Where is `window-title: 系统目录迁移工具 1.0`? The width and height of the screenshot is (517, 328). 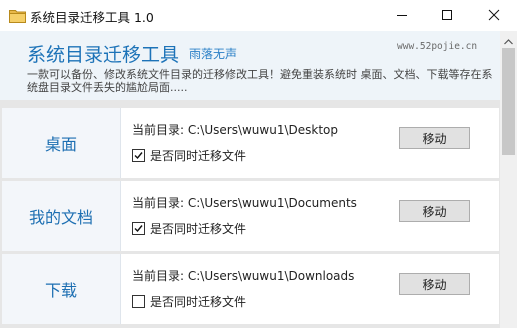
window-title: 系统目录迁移工具 1.0 is located at coordinates (92, 17).